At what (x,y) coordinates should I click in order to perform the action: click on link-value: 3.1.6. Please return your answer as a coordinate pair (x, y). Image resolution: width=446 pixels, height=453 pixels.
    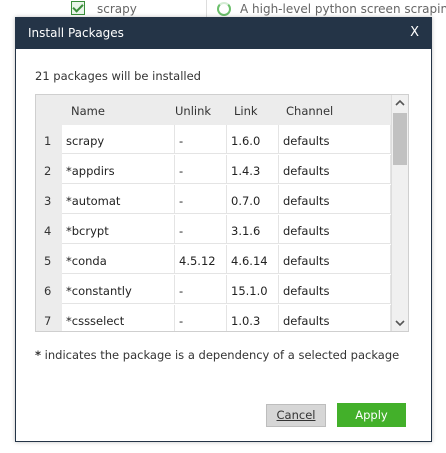
    Looking at the image, I should click on (246, 231).